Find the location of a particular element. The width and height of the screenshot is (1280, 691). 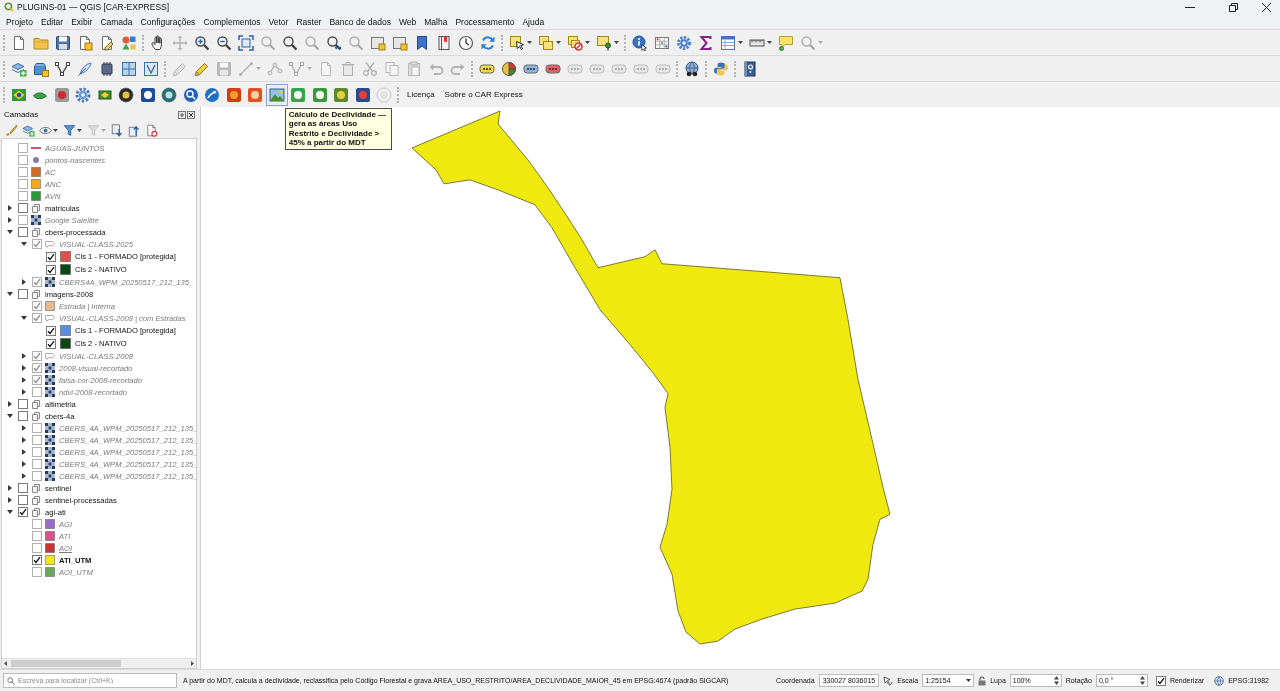

arrow-down-icon is located at coordinates (117, 130).